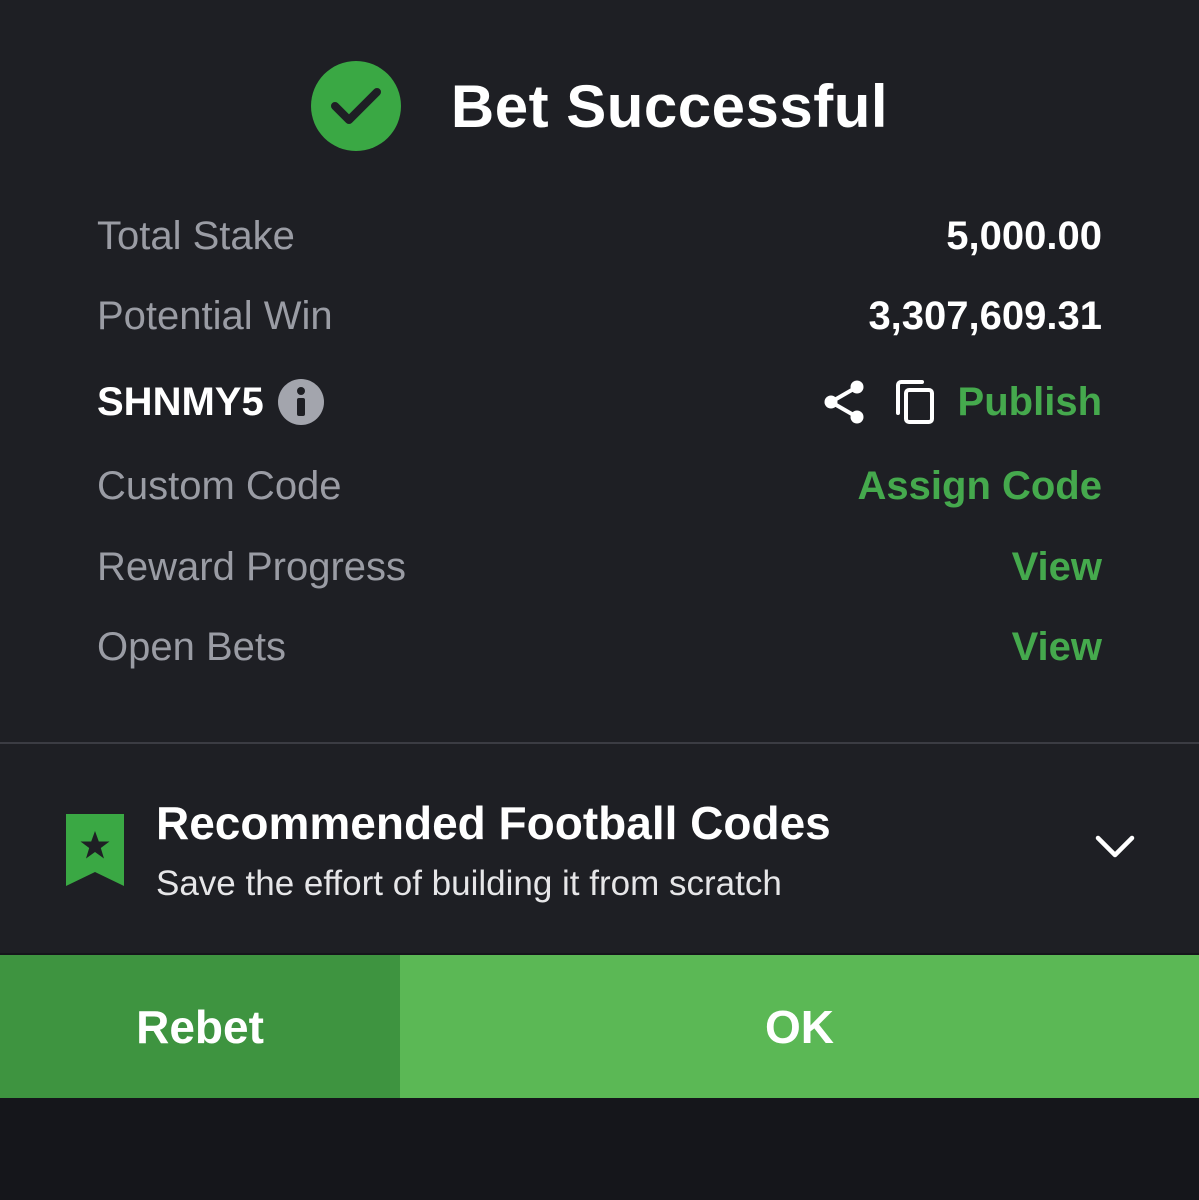 The height and width of the screenshot is (1200, 1199). What do you see at coordinates (252, 566) in the screenshot?
I see `reward-progress-label: Reward Progress` at bounding box center [252, 566].